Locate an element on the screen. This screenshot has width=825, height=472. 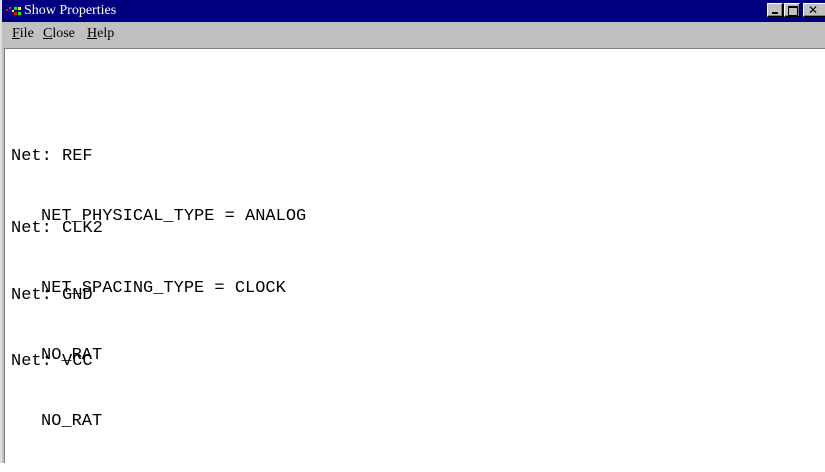
net-name: Net: CLK2 is located at coordinates (57, 228).